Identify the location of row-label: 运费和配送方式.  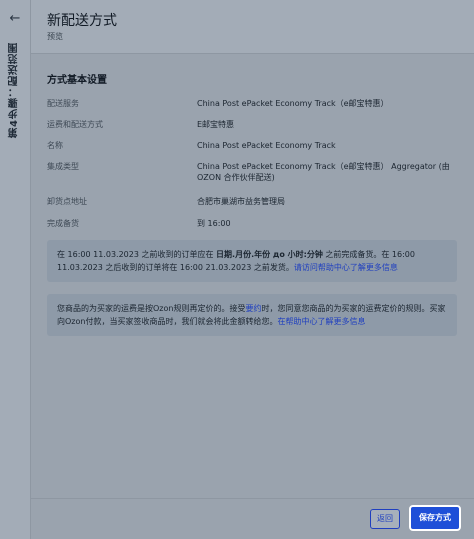
(75, 124).